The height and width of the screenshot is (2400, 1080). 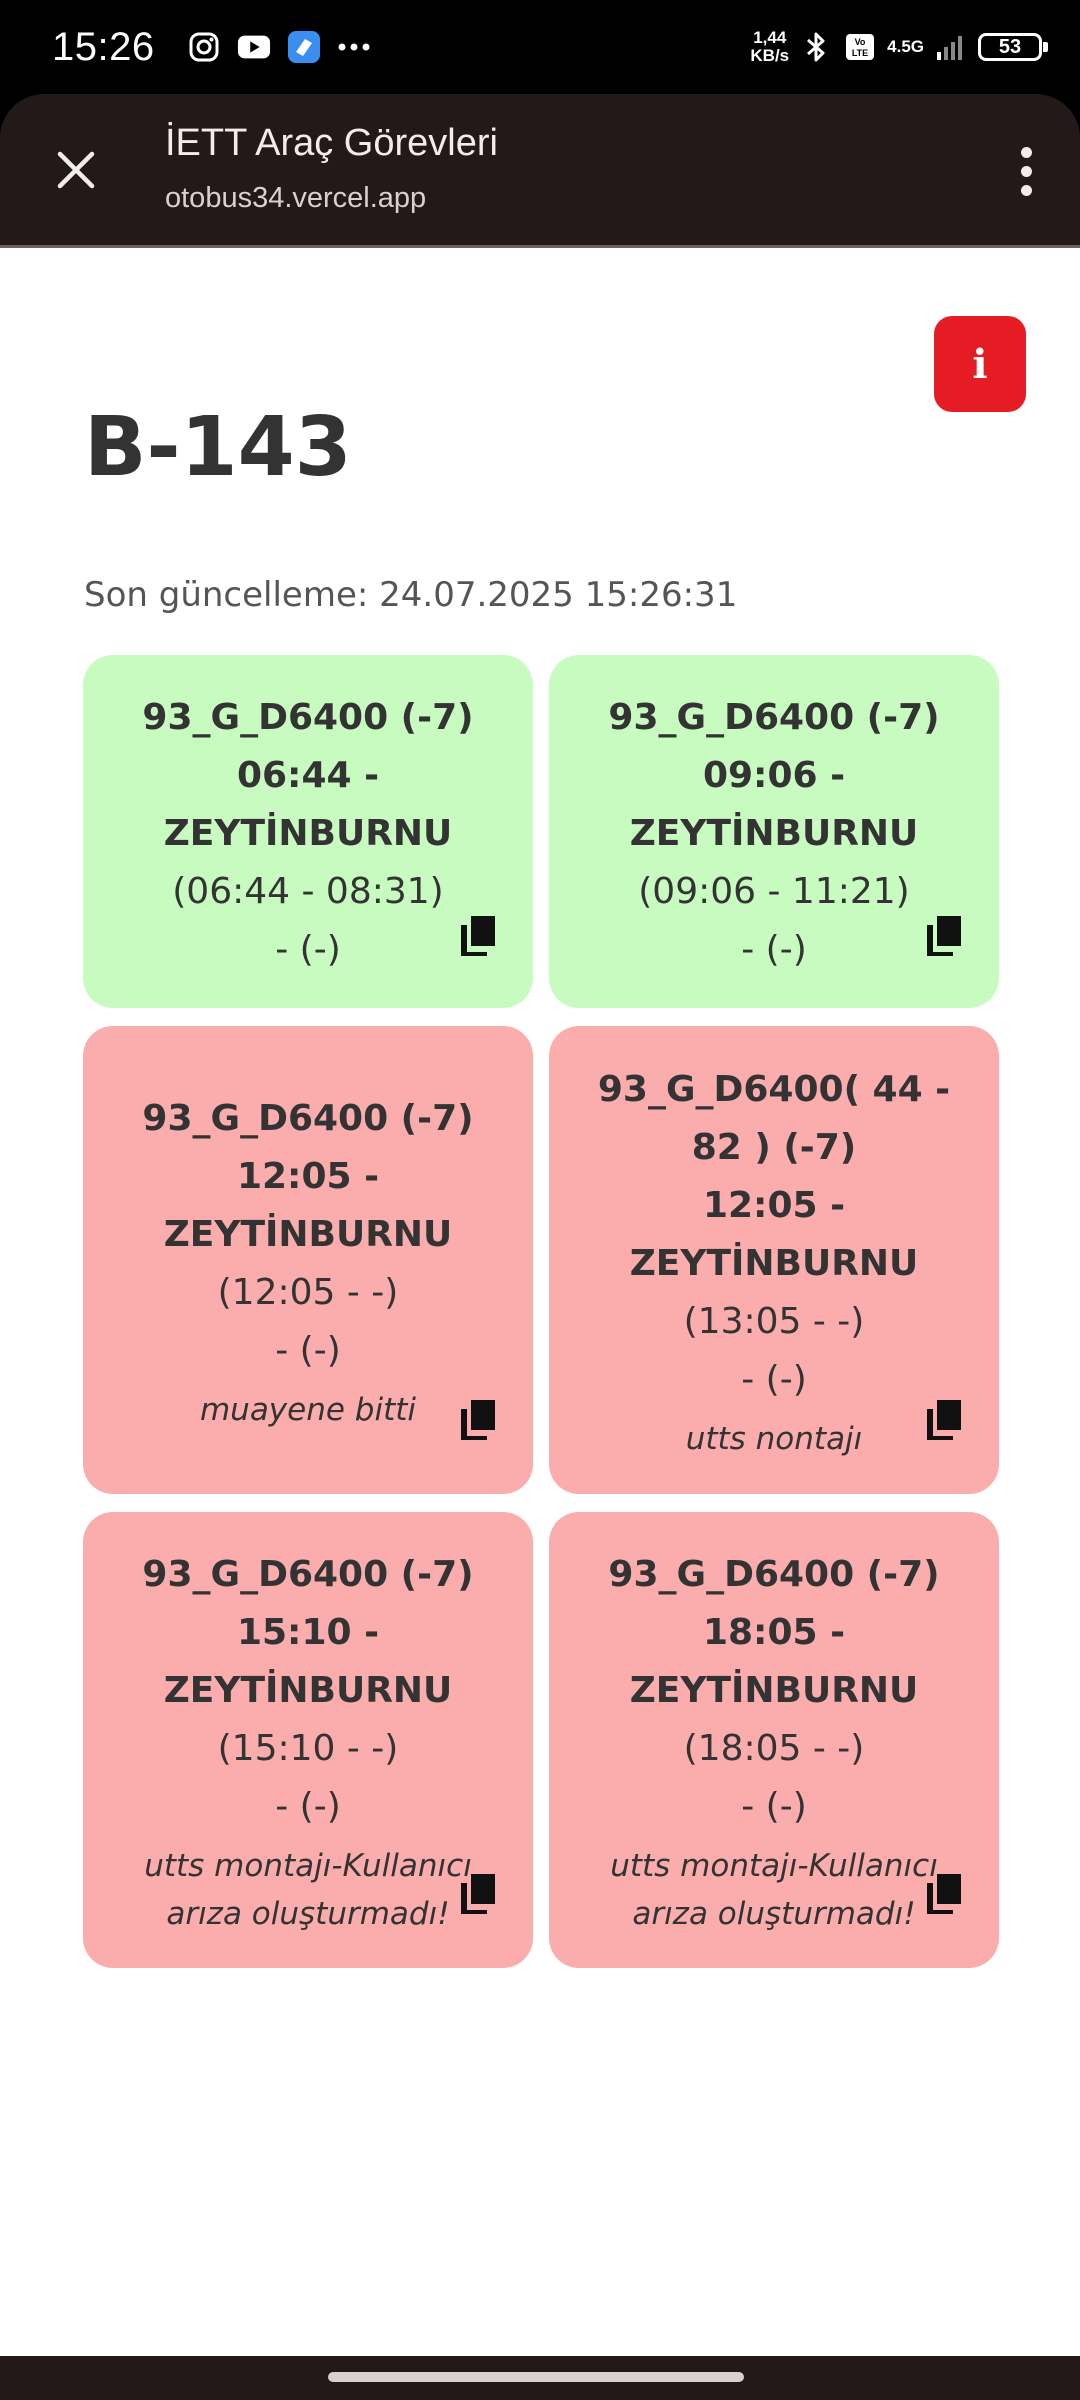 What do you see at coordinates (354, 47) in the screenshot?
I see `more-icon` at bounding box center [354, 47].